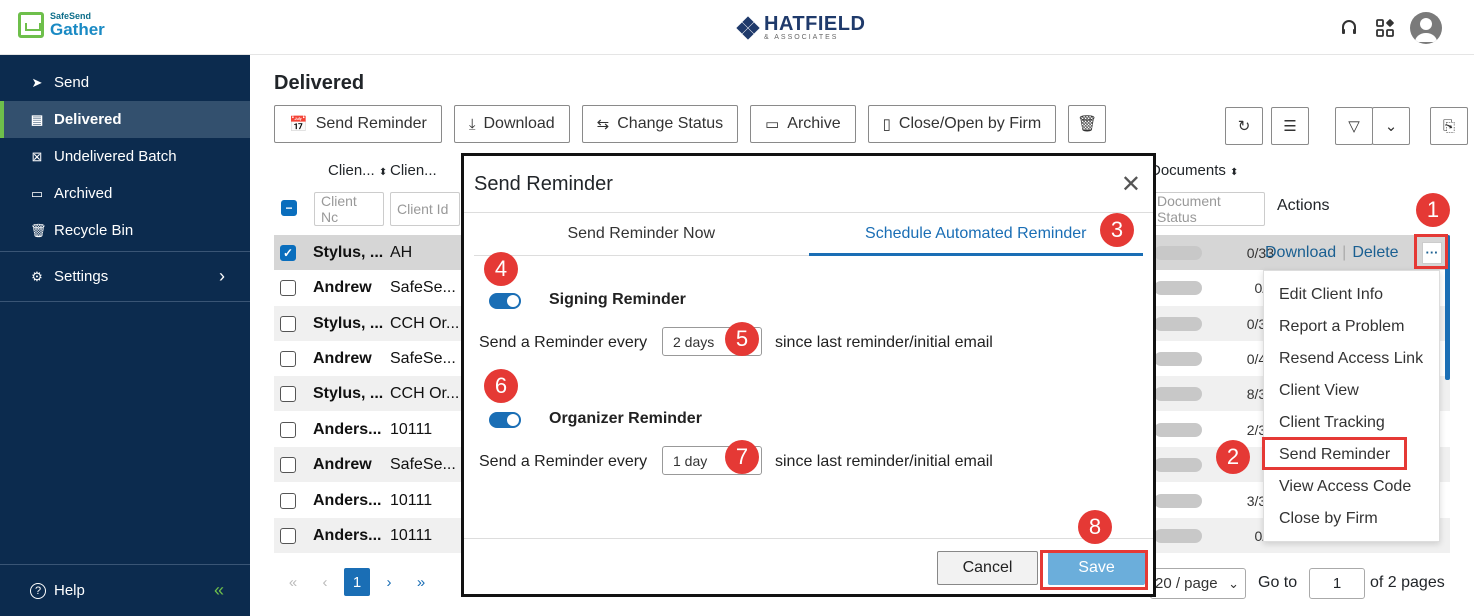 Image resolution: width=1474 pixels, height=616 pixels. What do you see at coordinates (1337, 583) in the screenshot?
I see `goto-page-input: 1` at bounding box center [1337, 583].